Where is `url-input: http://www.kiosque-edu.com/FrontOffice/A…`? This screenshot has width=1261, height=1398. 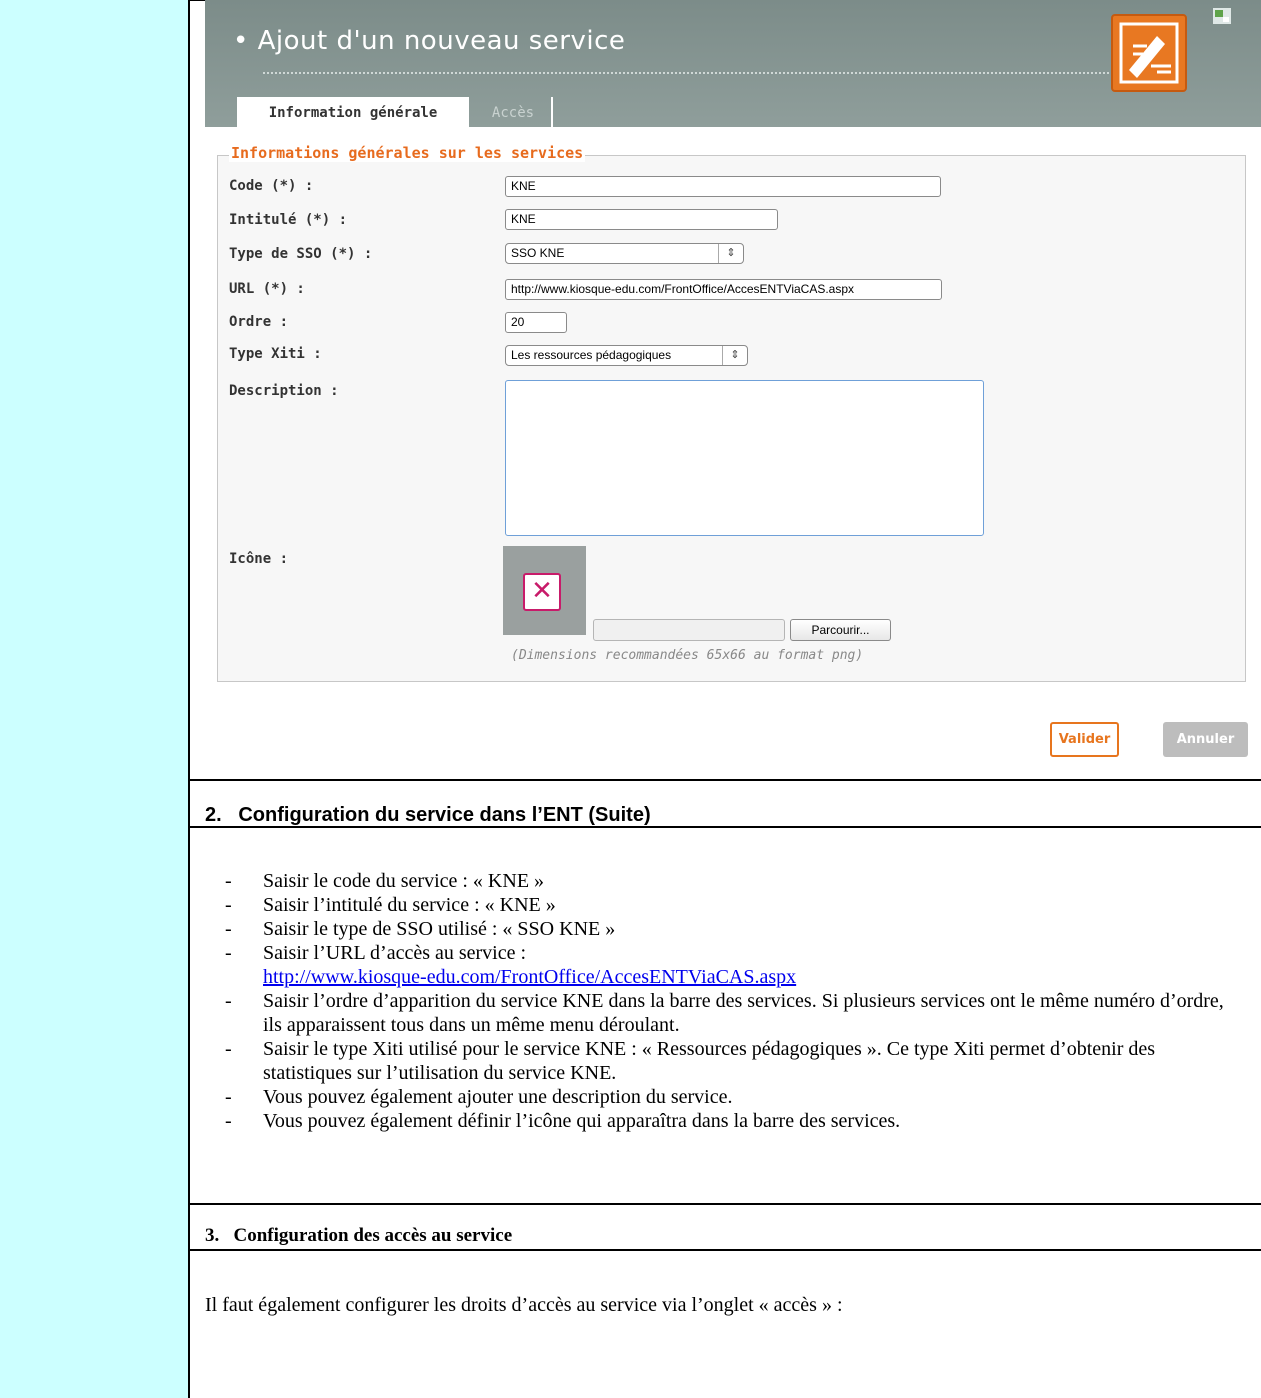
url-input: http://www.kiosque-edu.com/FrontOffice/A… is located at coordinates (723, 289).